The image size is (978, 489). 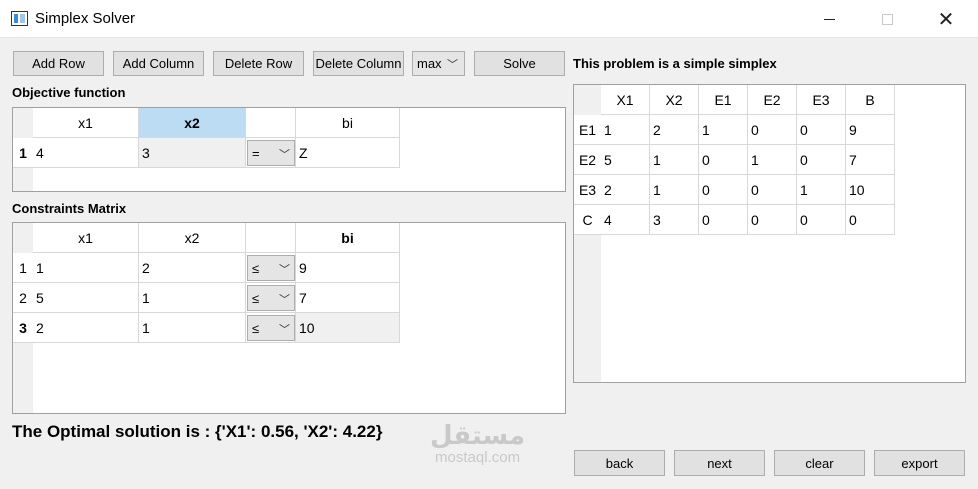 I want to click on close-button: ✕, so click(x=946, y=19).